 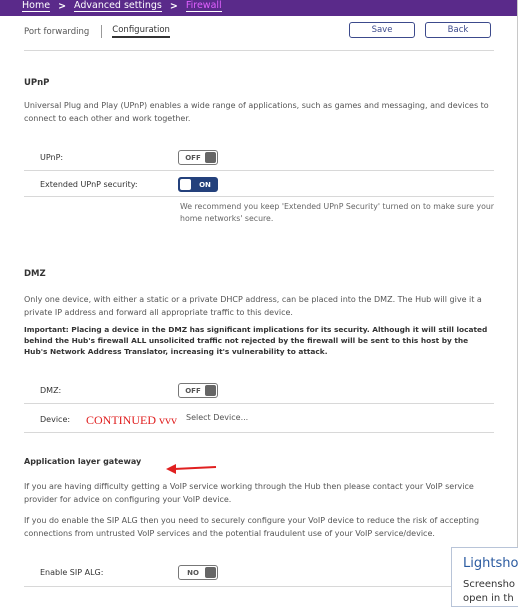 I want to click on dmz-heading: DMZ, so click(x=35, y=274).